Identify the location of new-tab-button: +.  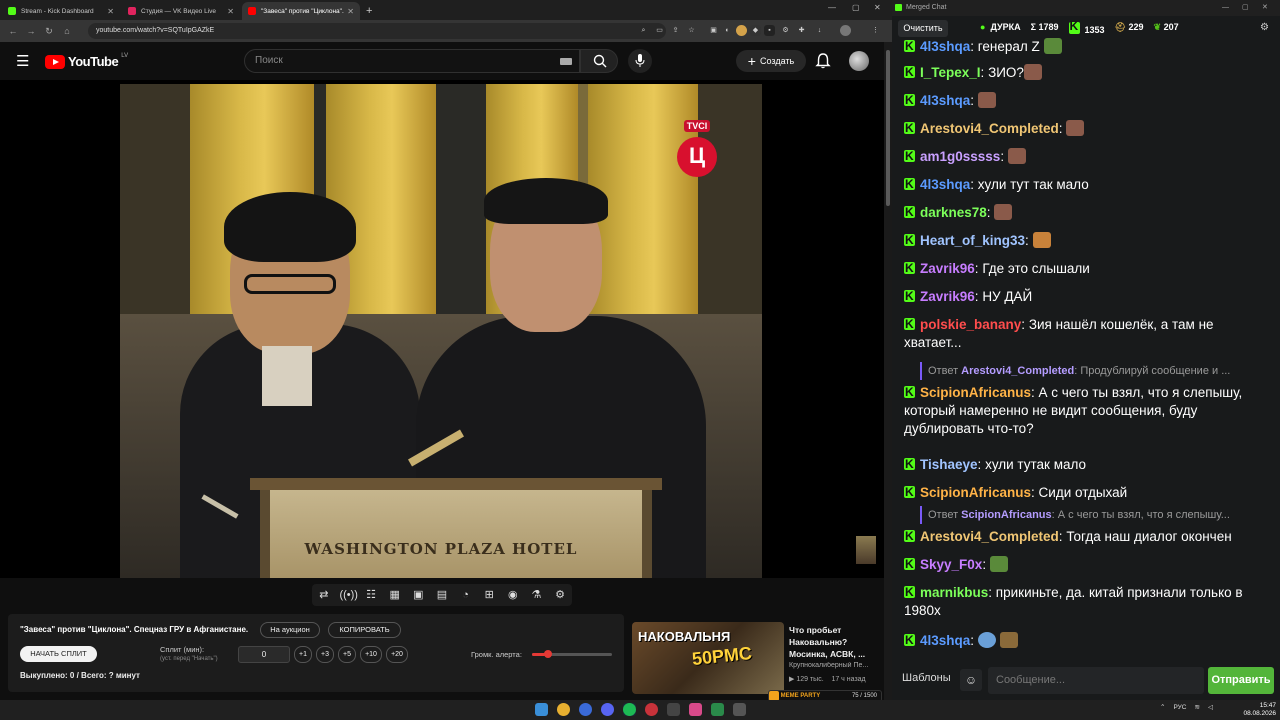
(369, 11).